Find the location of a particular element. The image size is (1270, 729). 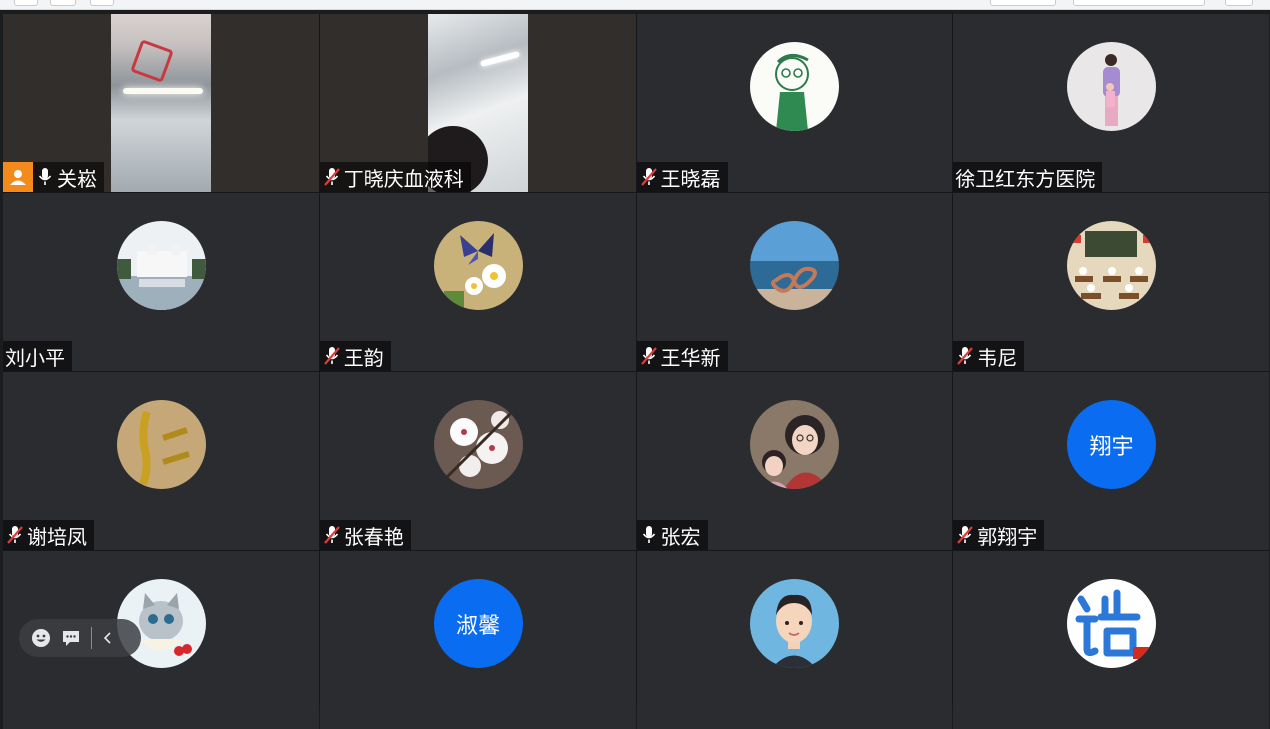

name-label: 王晓磊 is located at coordinates (682, 177).